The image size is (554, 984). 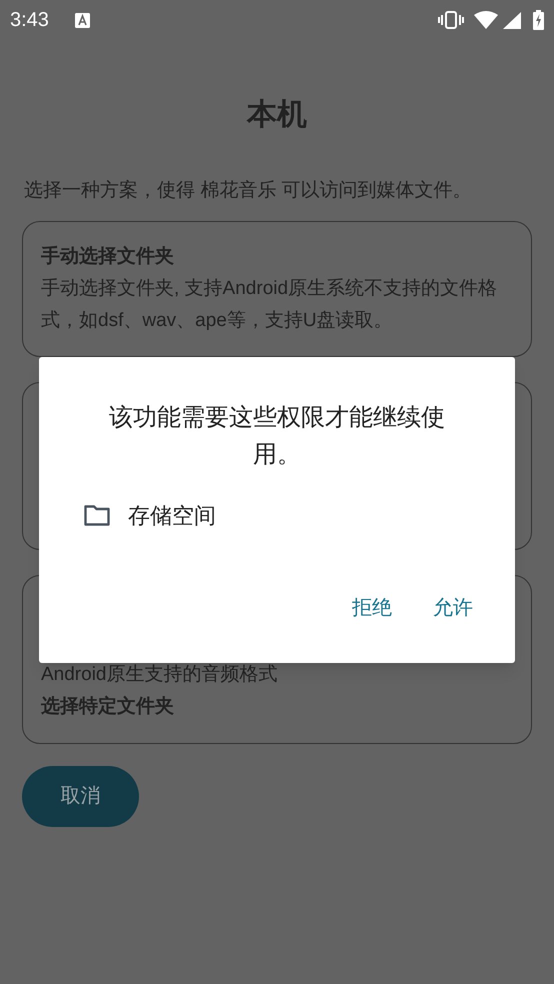 I want to click on option-title: 手动选择文件夹, so click(x=108, y=256).